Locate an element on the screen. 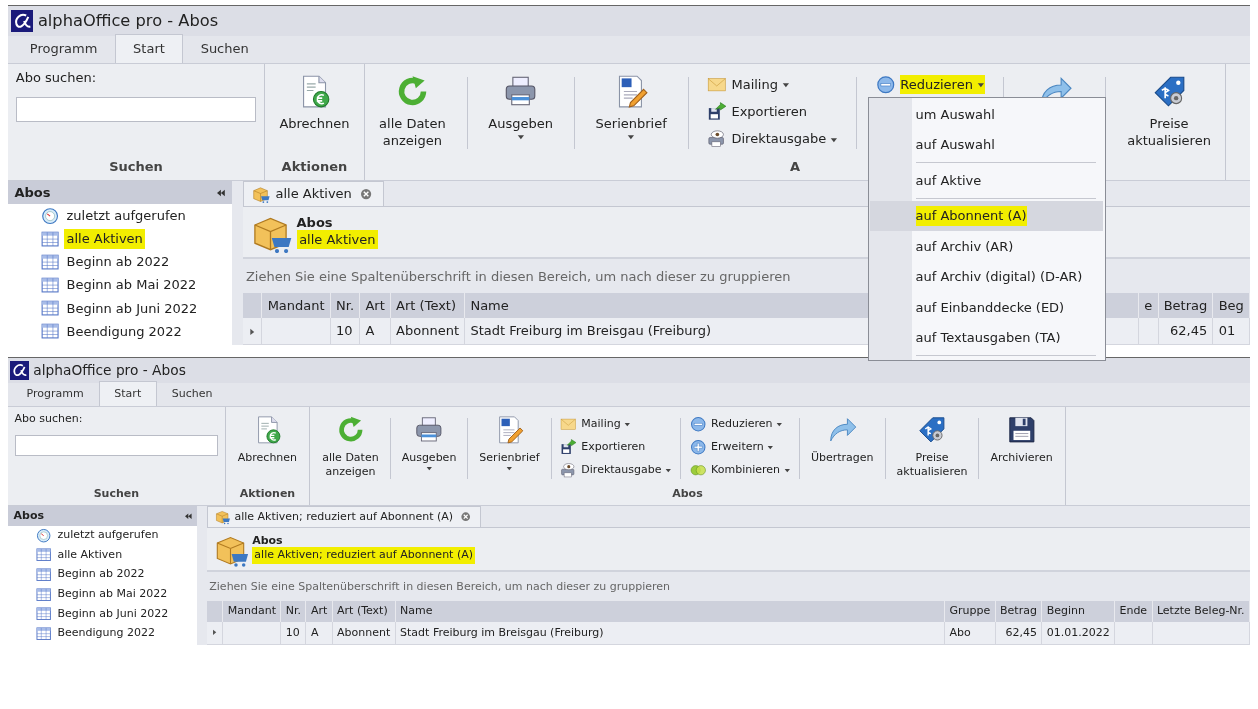 The image size is (1258, 709). tab-label: alle Aktiven; reduziert auf Abonnent (A) is located at coordinates (344, 516).